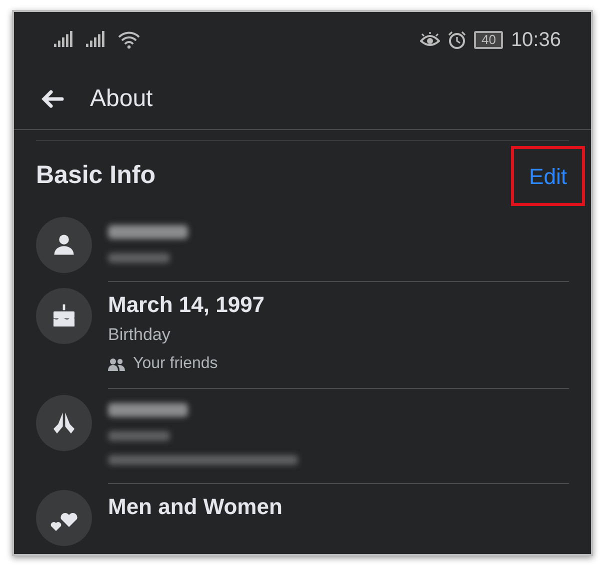 This screenshot has width=605, height=567. What do you see at coordinates (52, 98) in the screenshot?
I see `back-arrow-icon` at bounding box center [52, 98].